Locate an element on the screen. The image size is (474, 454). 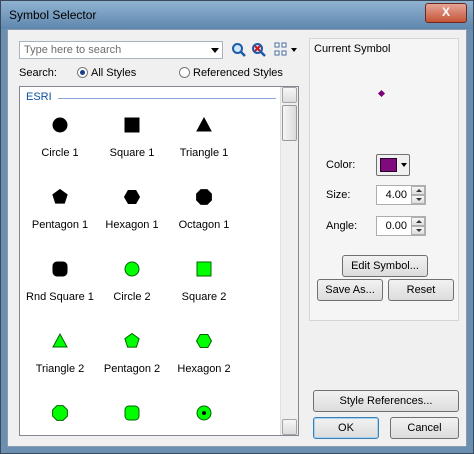
symbol-item: Square 2 is located at coordinates (204, 283).